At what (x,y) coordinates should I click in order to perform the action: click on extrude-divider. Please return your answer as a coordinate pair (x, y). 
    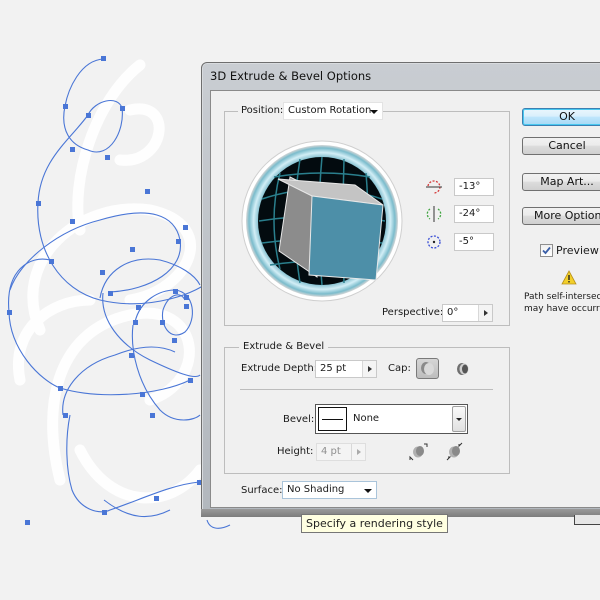
    Looking at the image, I should click on (366, 389).